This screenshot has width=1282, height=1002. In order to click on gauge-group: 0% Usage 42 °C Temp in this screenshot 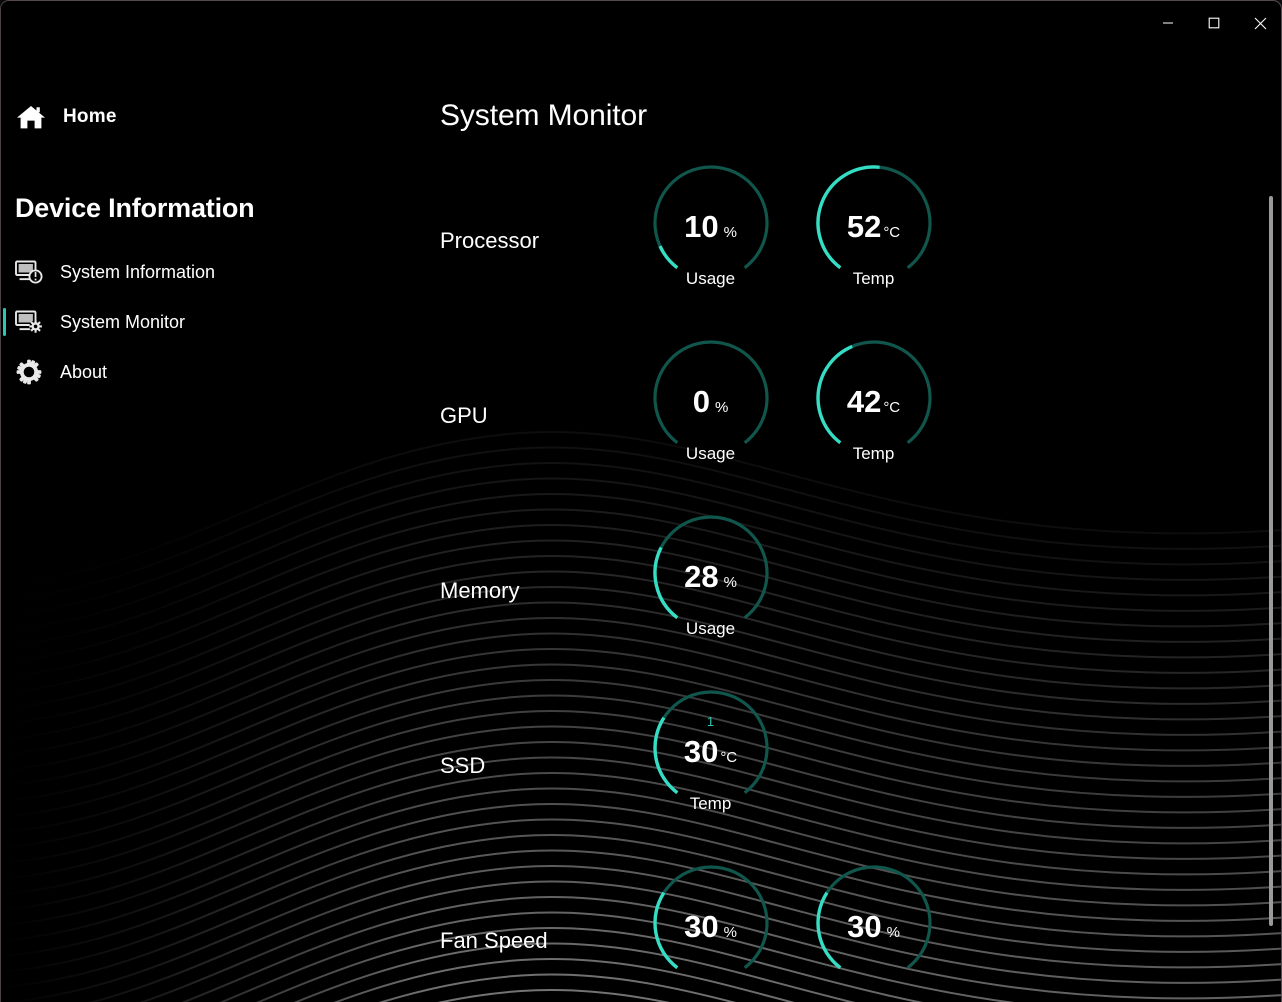, I will do `click(792, 415)`.